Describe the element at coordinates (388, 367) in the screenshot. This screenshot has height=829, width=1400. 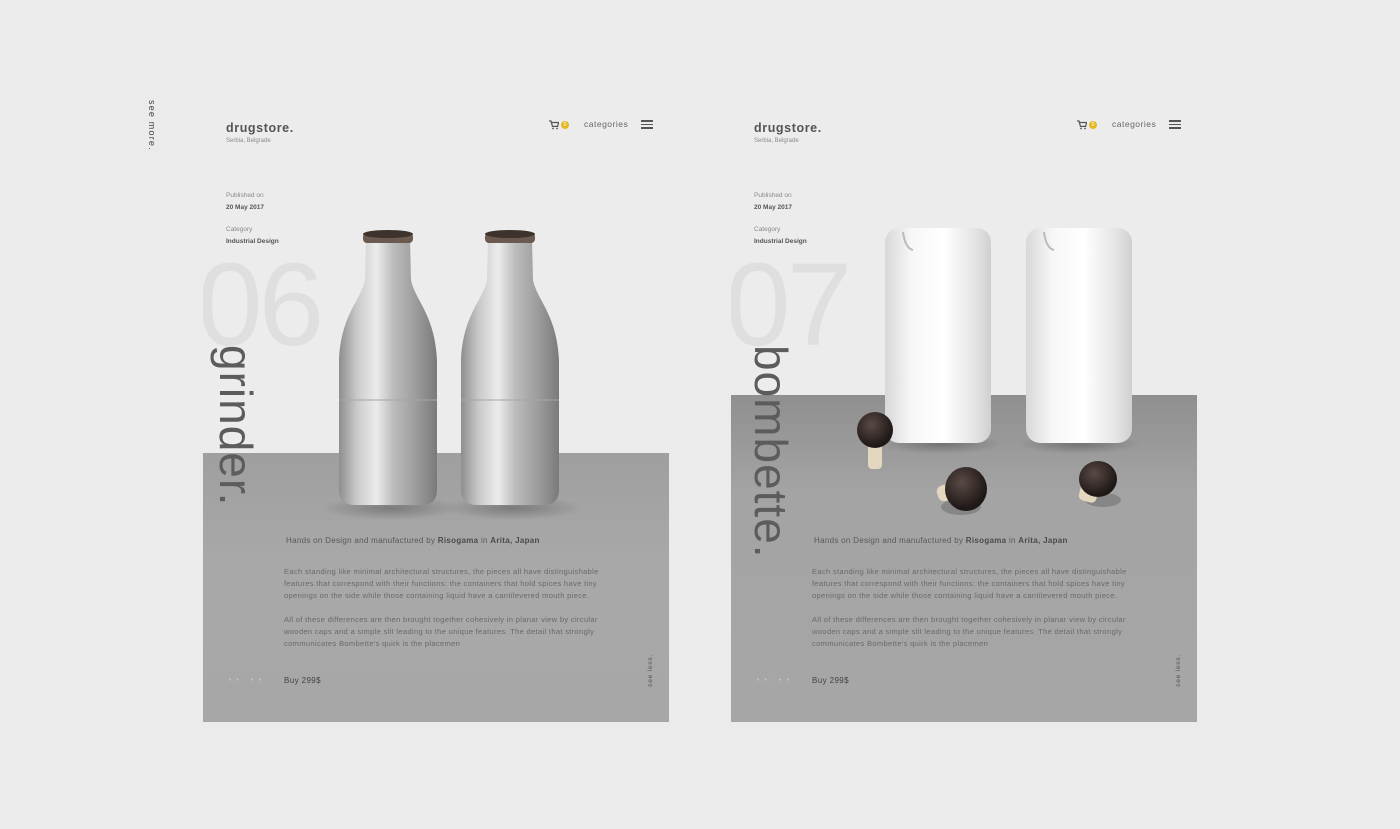
I see `grinder-bottle-left` at that location.